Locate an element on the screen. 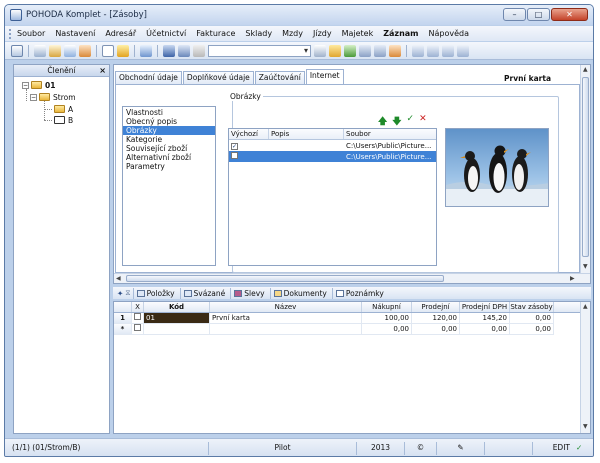 Image resolution: width=600 pixels, height=463 pixels. section-item-selected: Obrázky is located at coordinates (169, 130).